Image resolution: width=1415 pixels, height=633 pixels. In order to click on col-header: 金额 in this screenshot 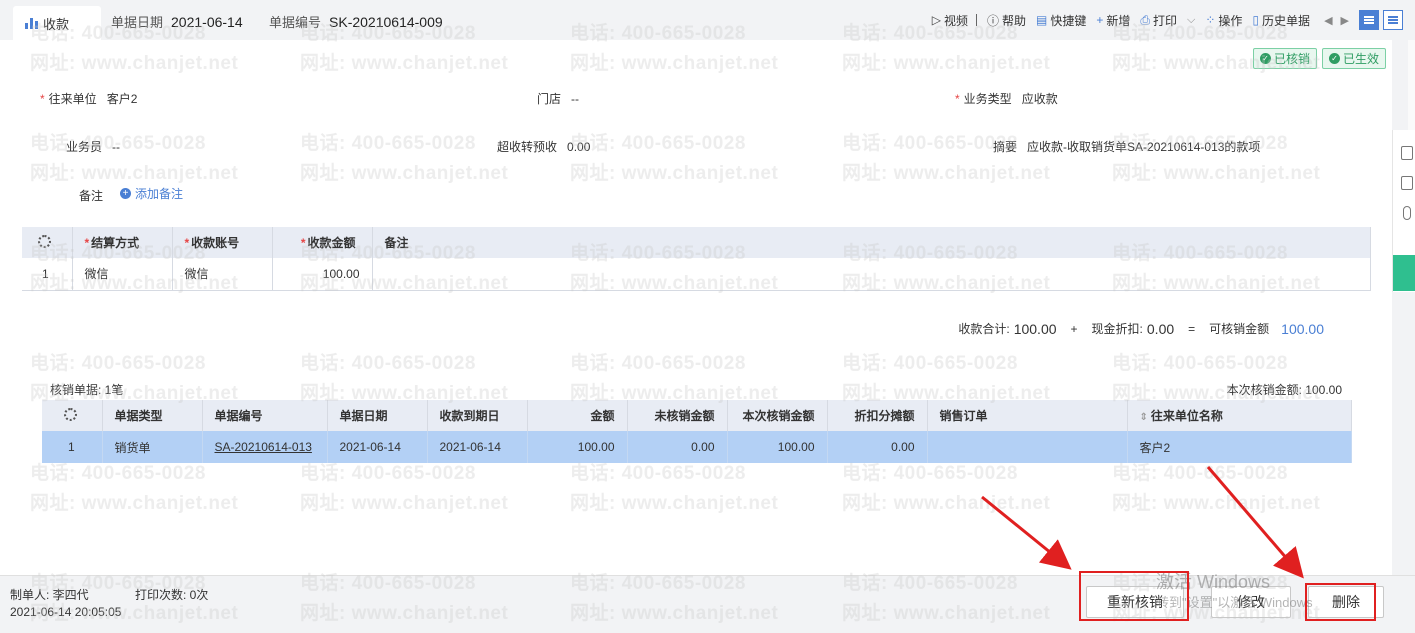, I will do `click(577, 415)`.